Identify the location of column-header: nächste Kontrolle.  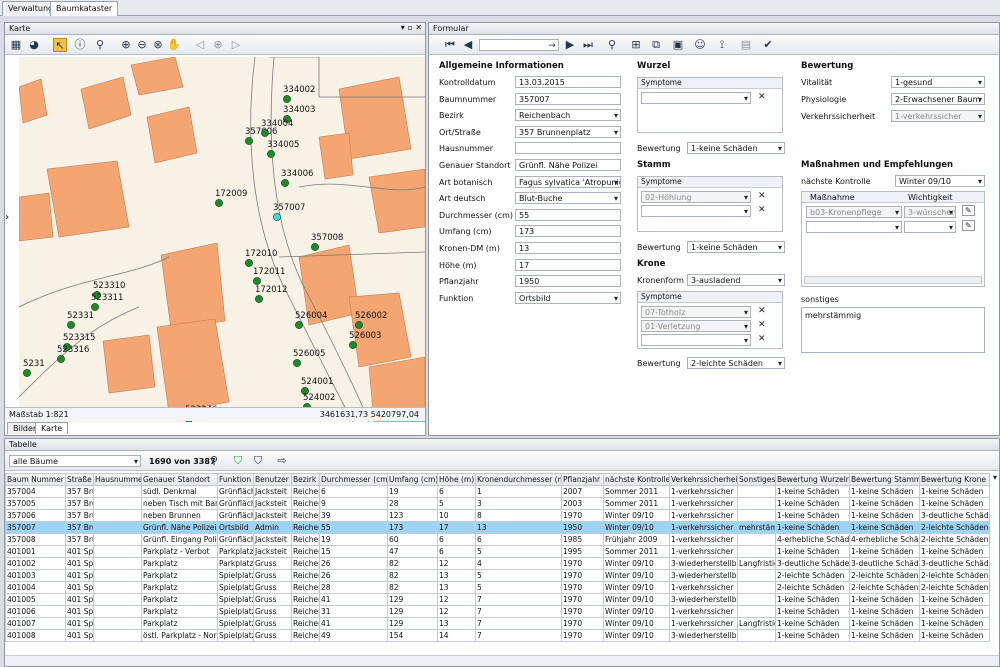
(636, 479).